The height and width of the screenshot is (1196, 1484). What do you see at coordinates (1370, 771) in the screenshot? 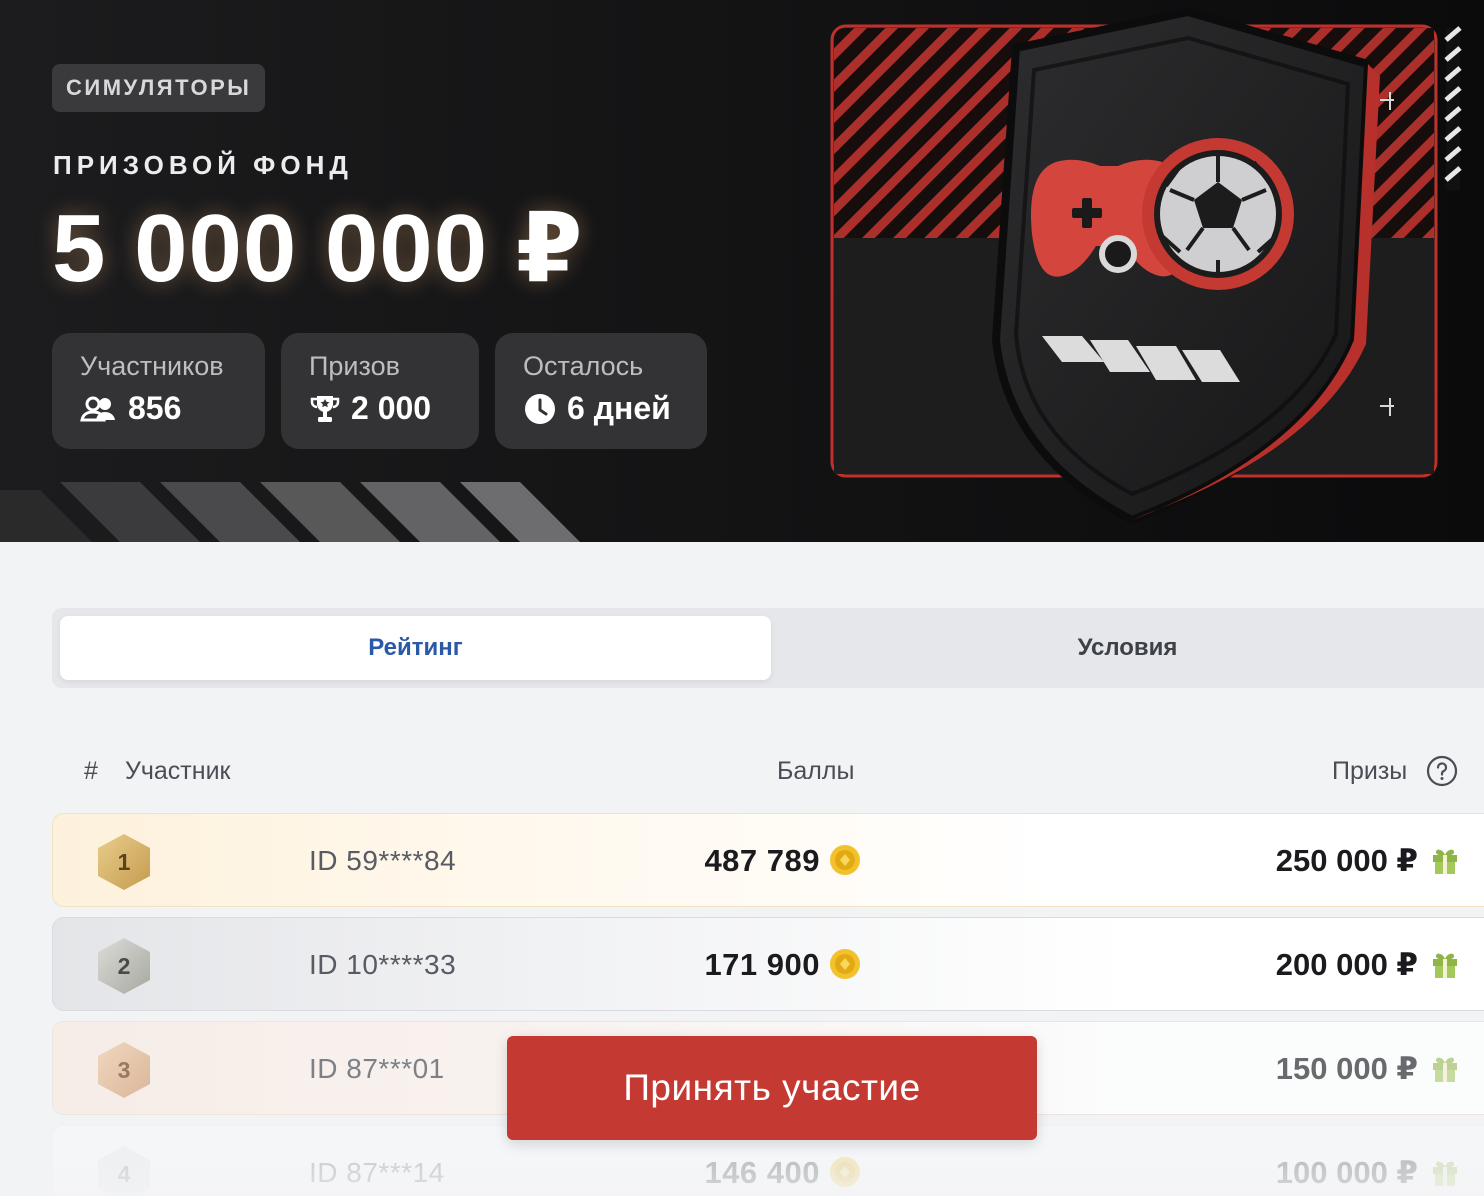
I see `column-prizes: Призы` at bounding box center [1370, 771].